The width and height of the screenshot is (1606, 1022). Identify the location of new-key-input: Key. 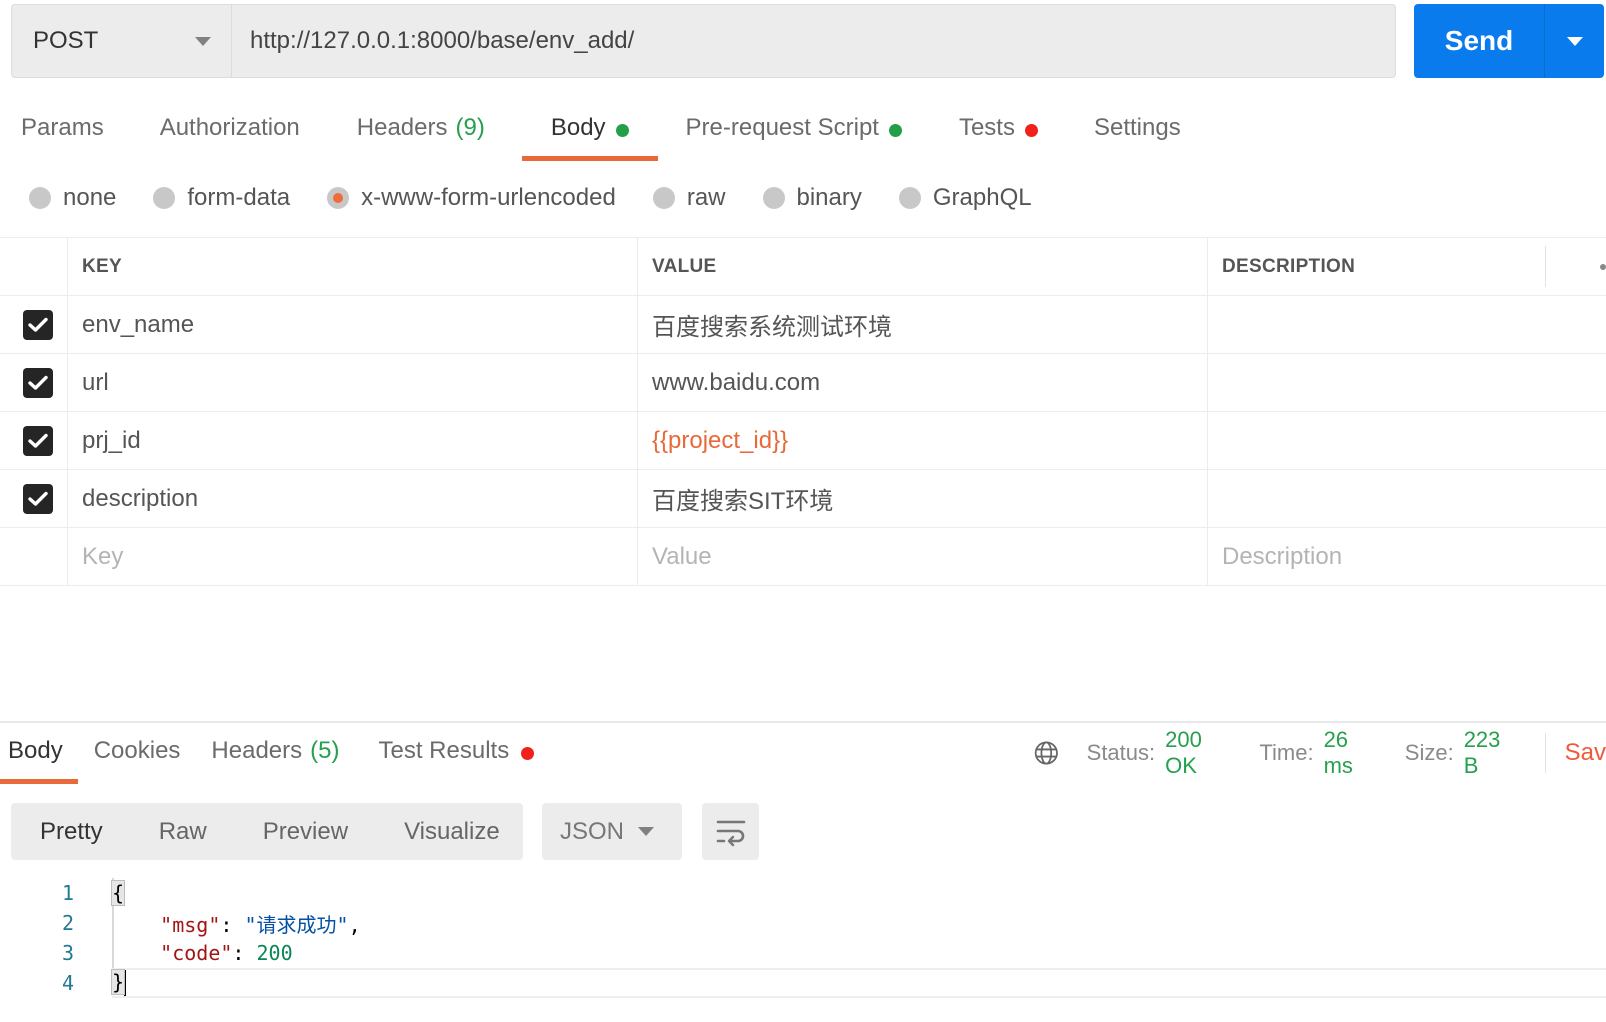
(353, 556).